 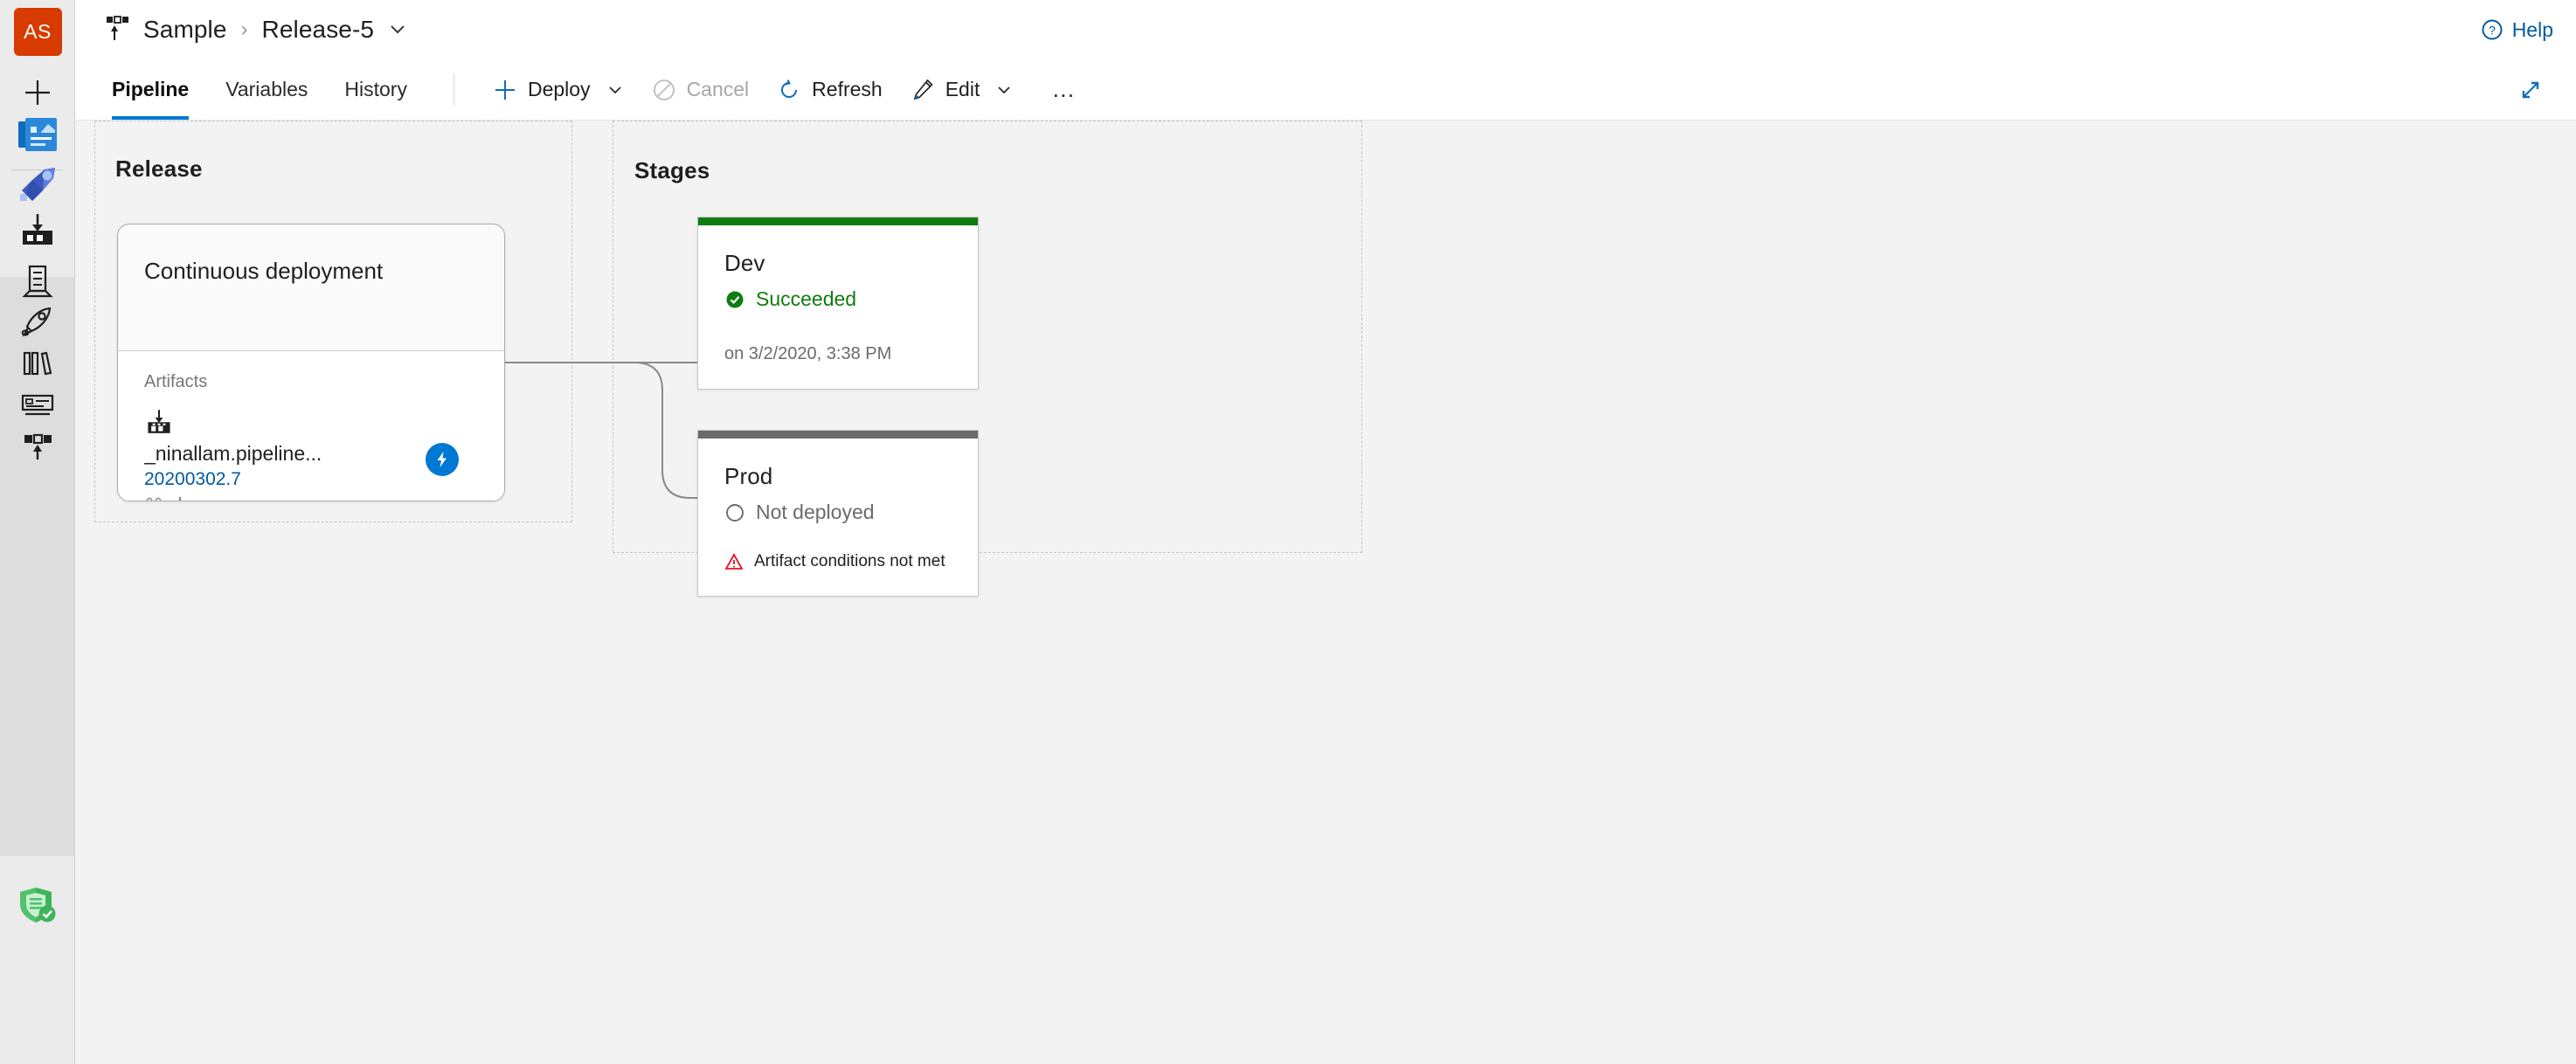 I want to click on artifact-download-icon-wrap, so click(x=311, y=421).